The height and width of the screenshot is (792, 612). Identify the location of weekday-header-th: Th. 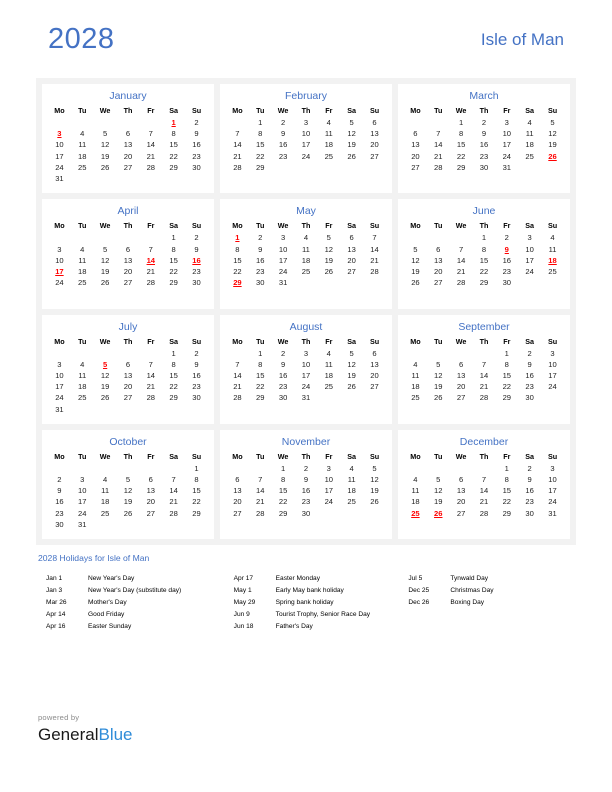
(484, 110).